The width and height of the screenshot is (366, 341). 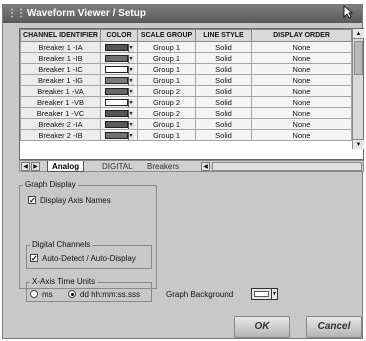 I want to click on table-row: Breaker 1 -VA ▼ Group 2 Solid None, so click(x=186, y=91).